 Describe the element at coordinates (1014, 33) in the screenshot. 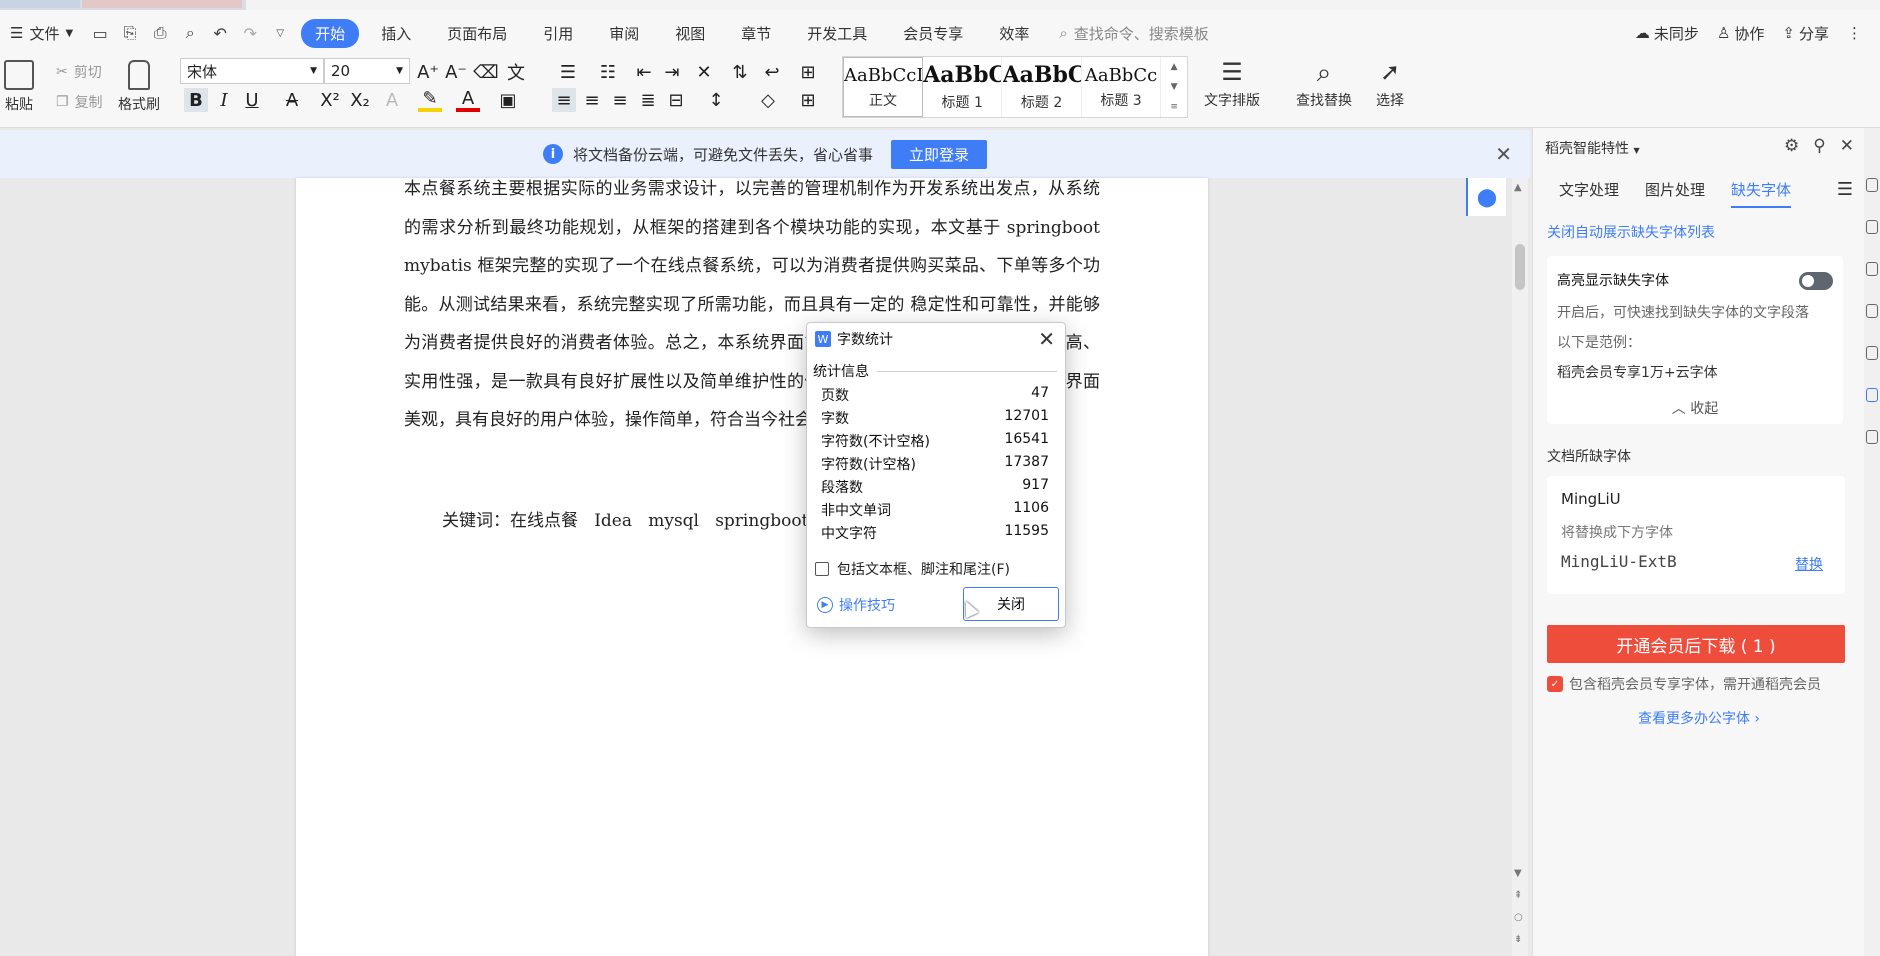

I see `tab-efficiency: 效率` at that location.